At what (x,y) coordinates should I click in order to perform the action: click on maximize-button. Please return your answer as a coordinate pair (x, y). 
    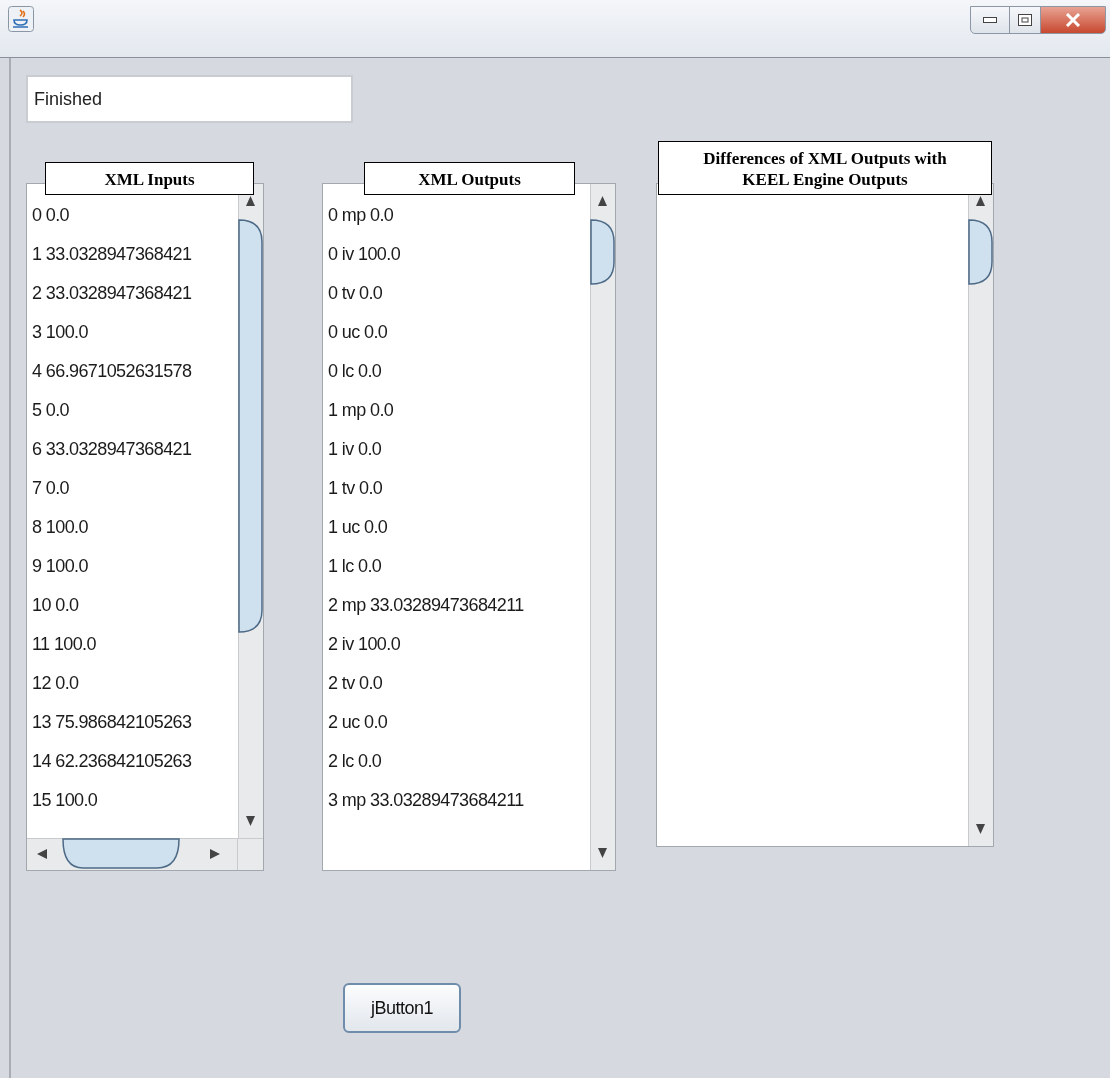
    Looking at the image, I should click on (1025, 20).